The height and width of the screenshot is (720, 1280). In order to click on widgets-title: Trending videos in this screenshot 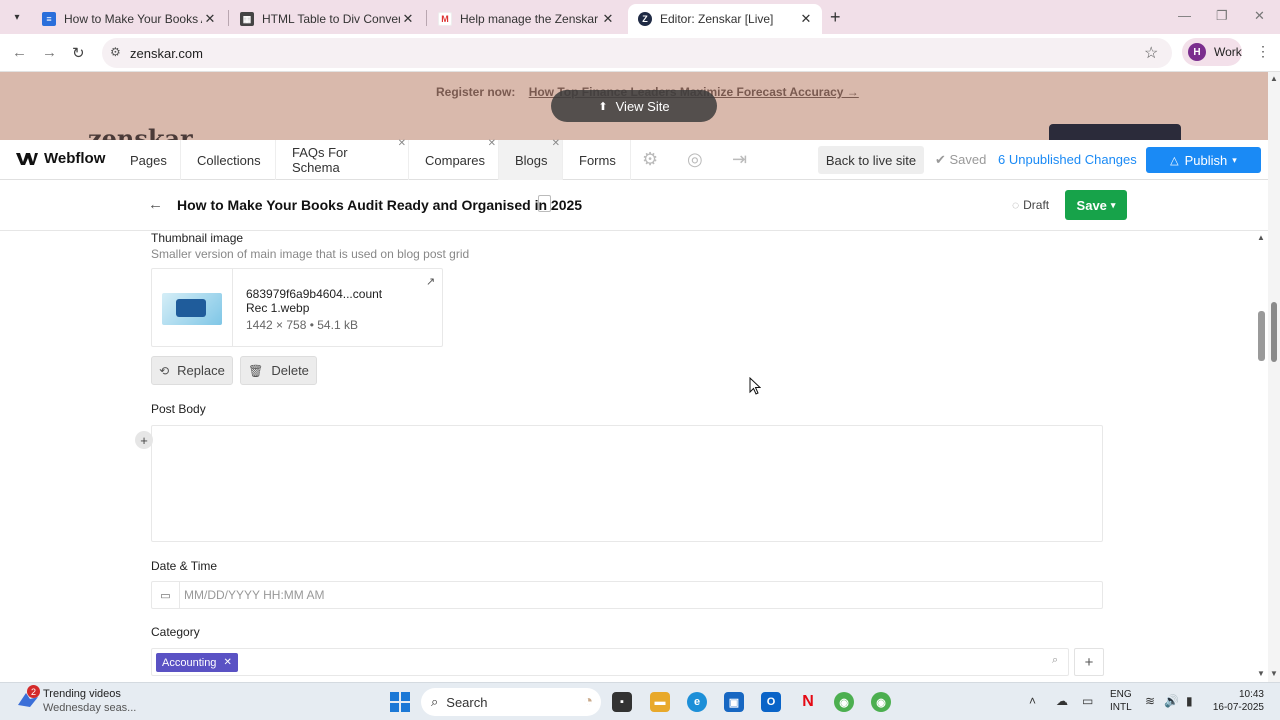, I will do `click(82, 694)`.